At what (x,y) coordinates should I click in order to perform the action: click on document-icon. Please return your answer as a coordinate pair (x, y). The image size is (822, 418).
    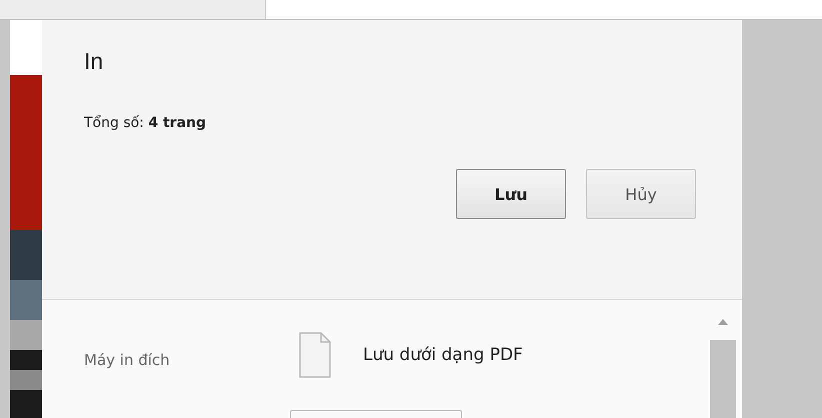
    Looking at the image, I should click on (315, 355).